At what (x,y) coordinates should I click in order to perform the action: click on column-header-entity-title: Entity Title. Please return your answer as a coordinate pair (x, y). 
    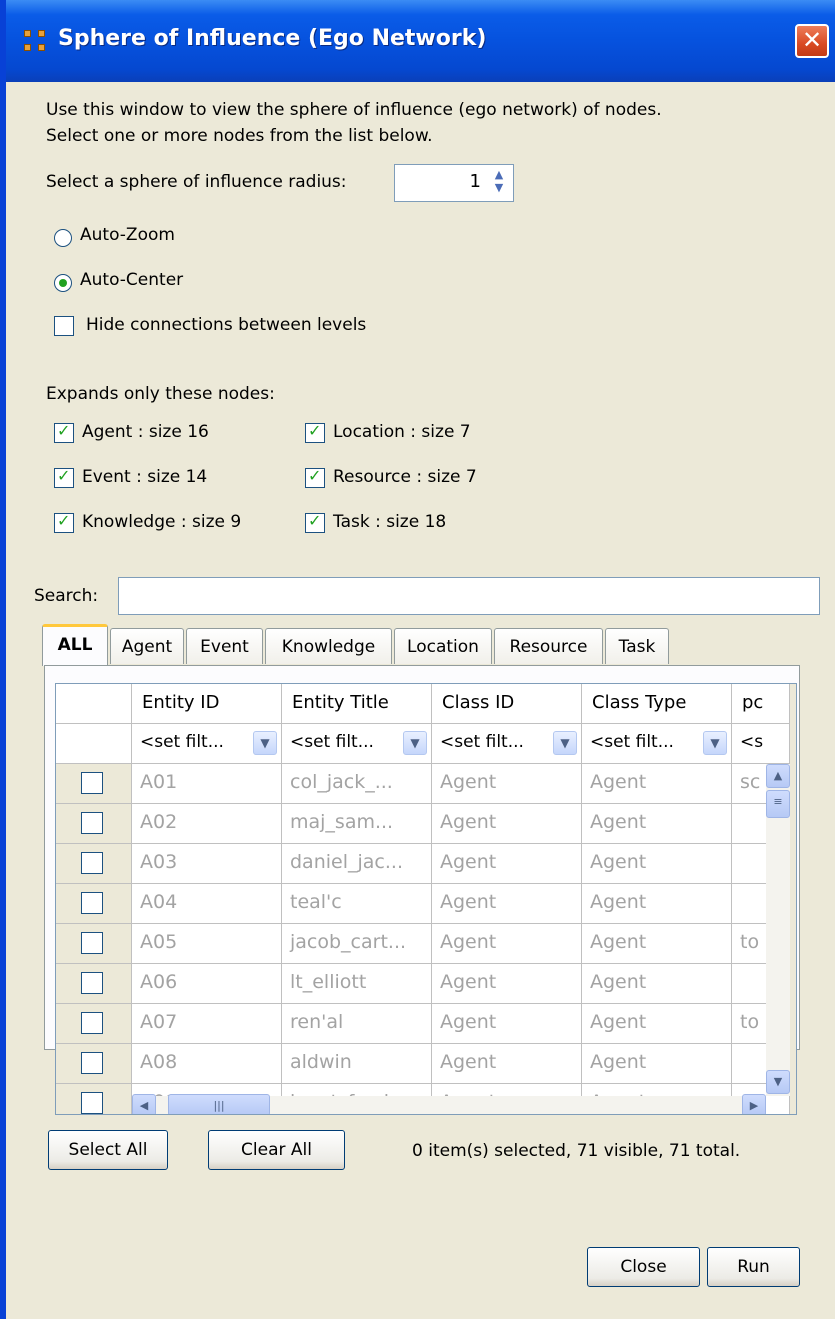
    Looking at the image, I should click on (357, 704).